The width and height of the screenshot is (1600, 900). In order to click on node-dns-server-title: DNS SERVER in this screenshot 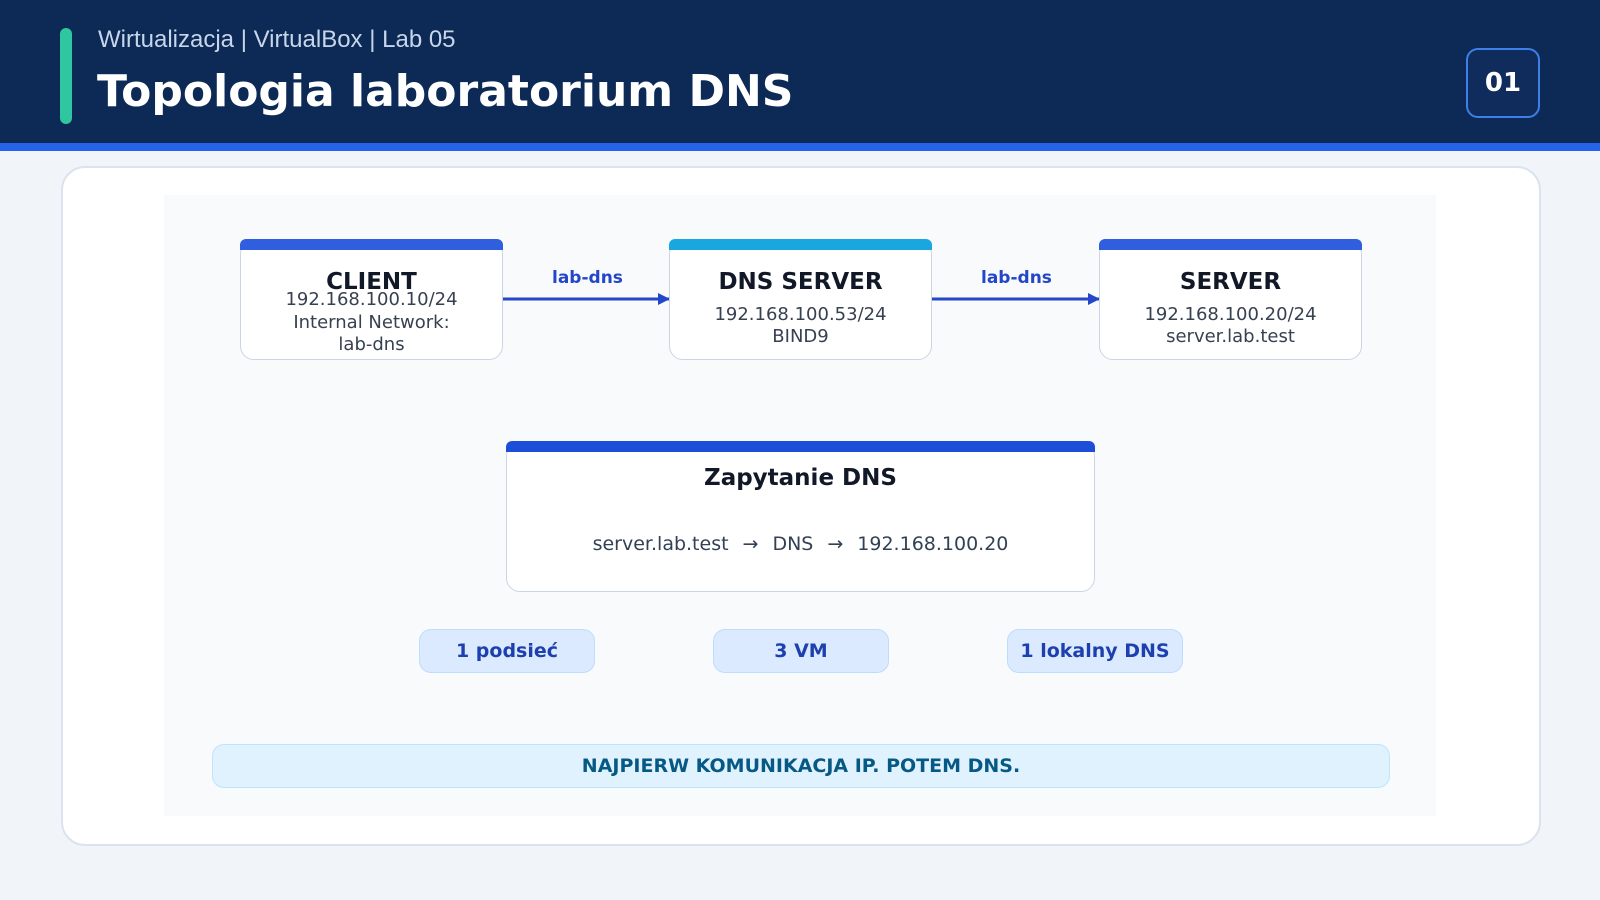, I will do `click(800, 282)`.